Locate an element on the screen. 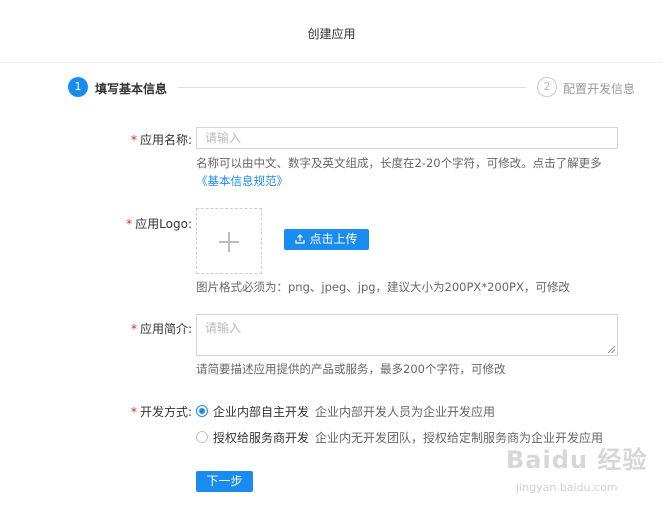  app-name-label: * 应用名称: is located at coordinates (161, 140).